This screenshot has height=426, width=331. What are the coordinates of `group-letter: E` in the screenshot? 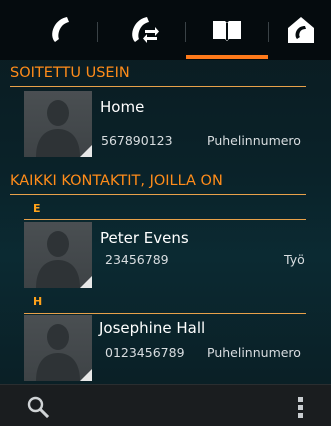 It's located at (37, 208).